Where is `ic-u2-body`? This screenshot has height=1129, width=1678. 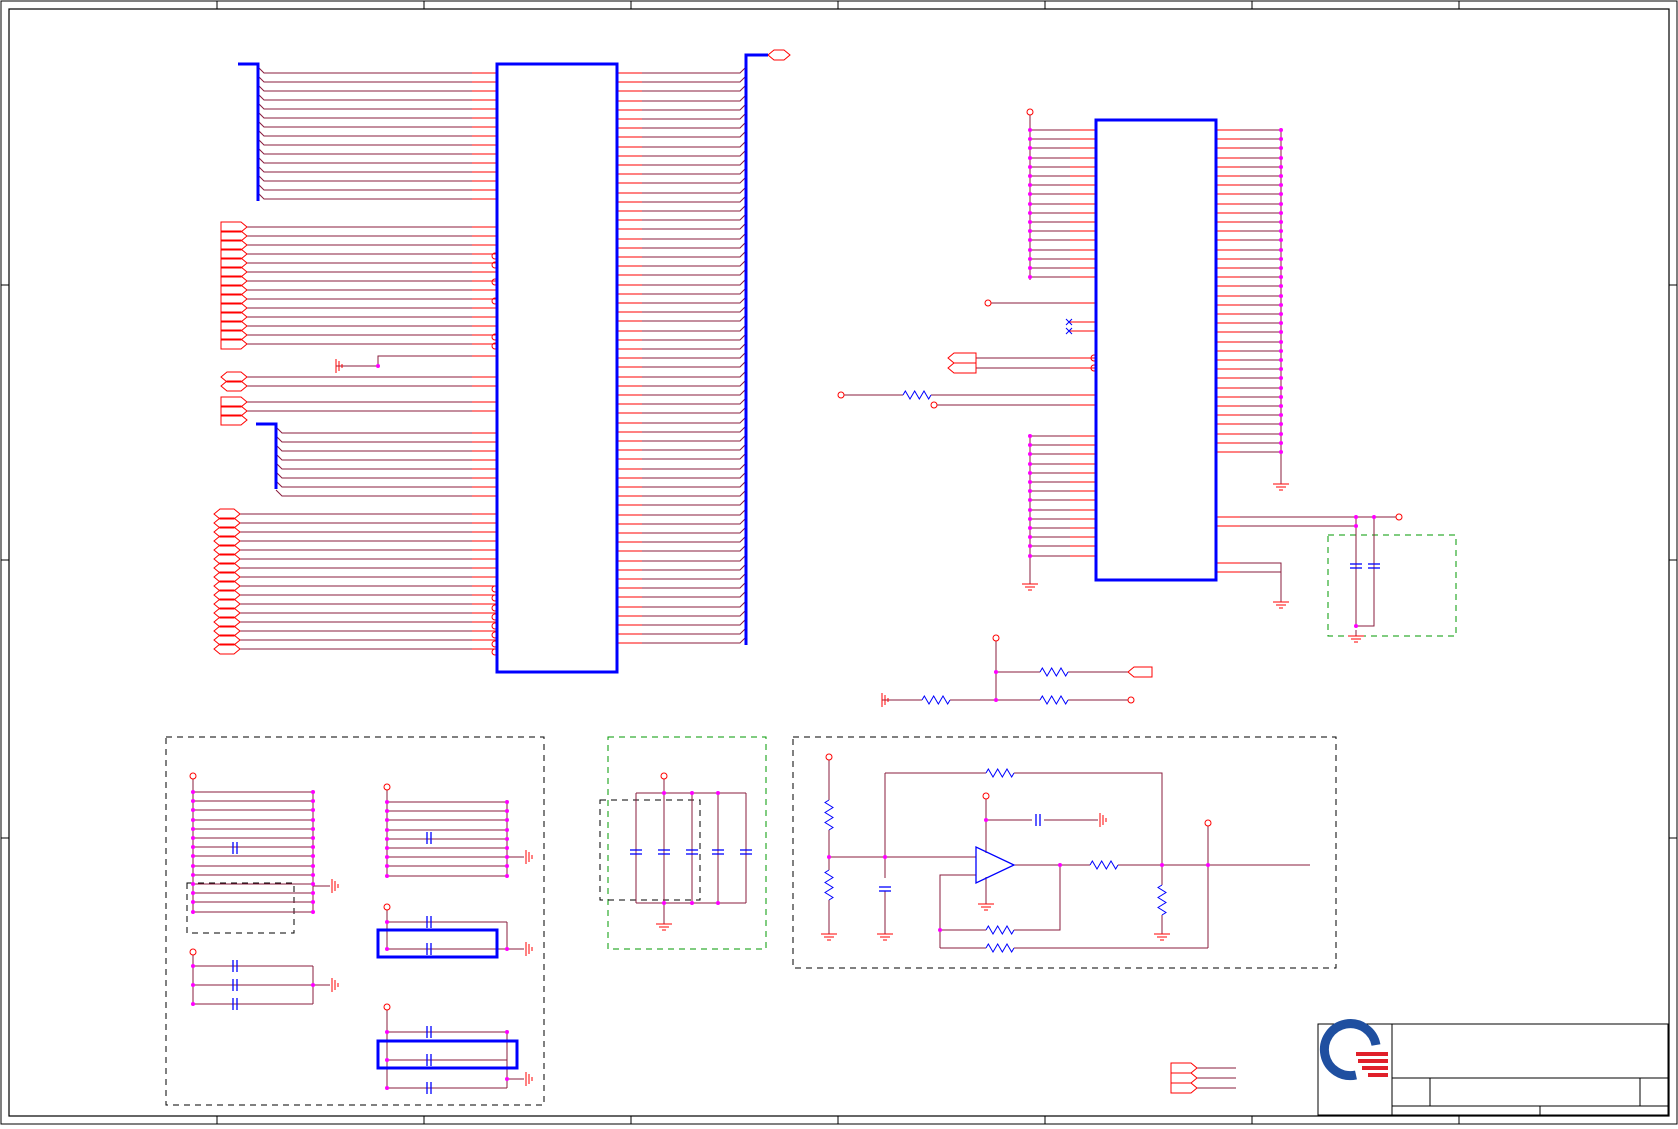 ic-u2-body is located at coordinates (1156, 350).